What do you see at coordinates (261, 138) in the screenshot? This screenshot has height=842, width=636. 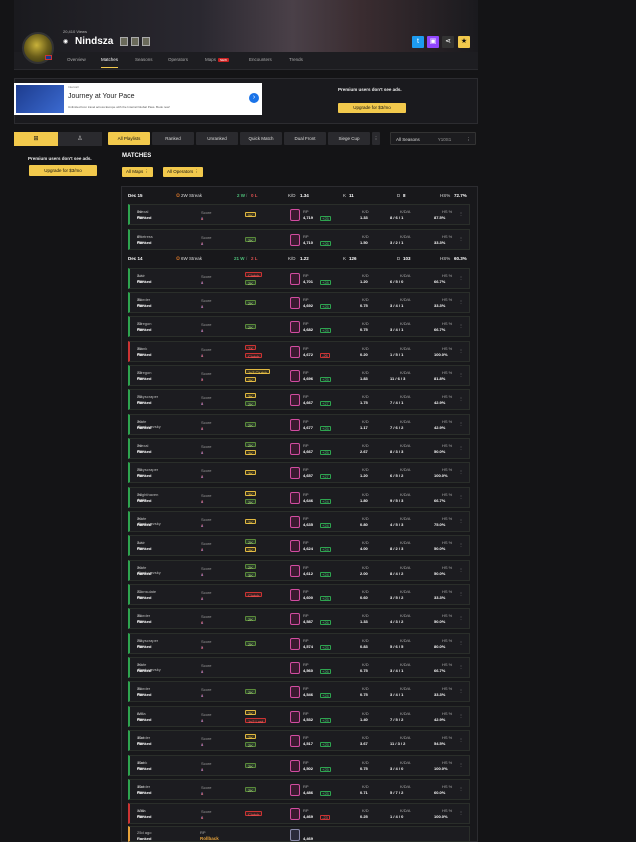 I see `filter-quick-match: Quick Match` at bounding box center [261, 138].